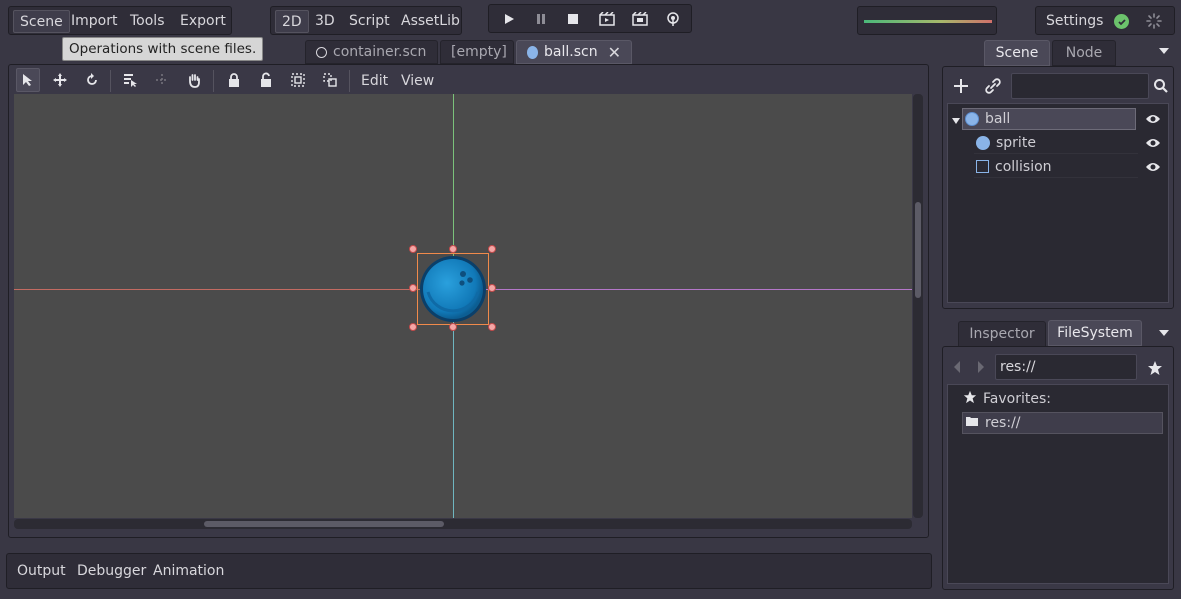  Describe the element at coordinates (492, 327) in the screenshot. I see `resize-handle-br` at that location.